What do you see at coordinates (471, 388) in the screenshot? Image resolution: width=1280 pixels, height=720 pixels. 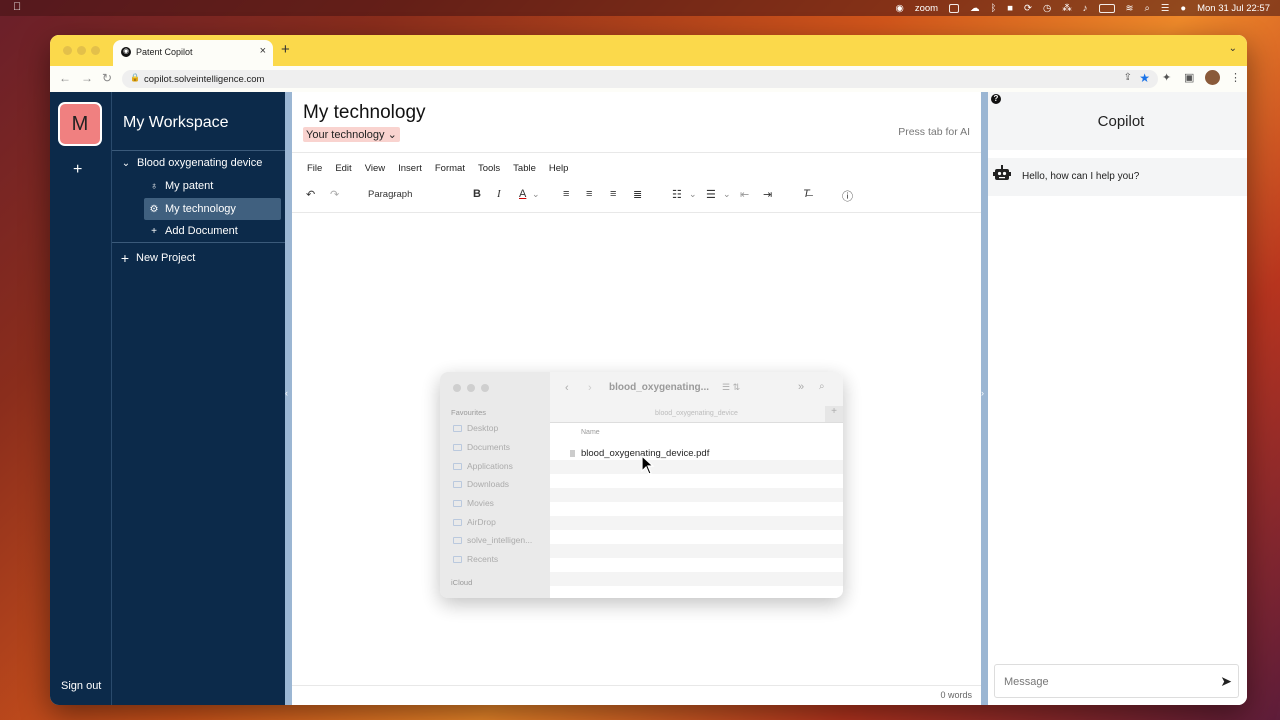 I see `finder-minimize-button` at bounding box center [471, 388].